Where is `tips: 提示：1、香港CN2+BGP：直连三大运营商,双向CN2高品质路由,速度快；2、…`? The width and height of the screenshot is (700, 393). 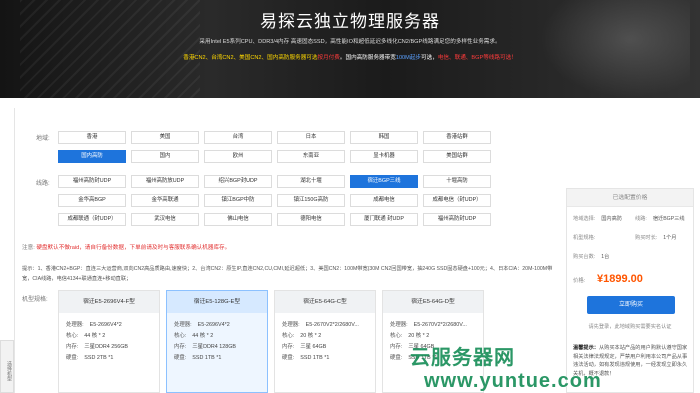
tips: 提示：1、香港CN2+BGP：直连三大运营商,双向CN2高品质路由,速度快；2、… is located at coordinates (287, 274).